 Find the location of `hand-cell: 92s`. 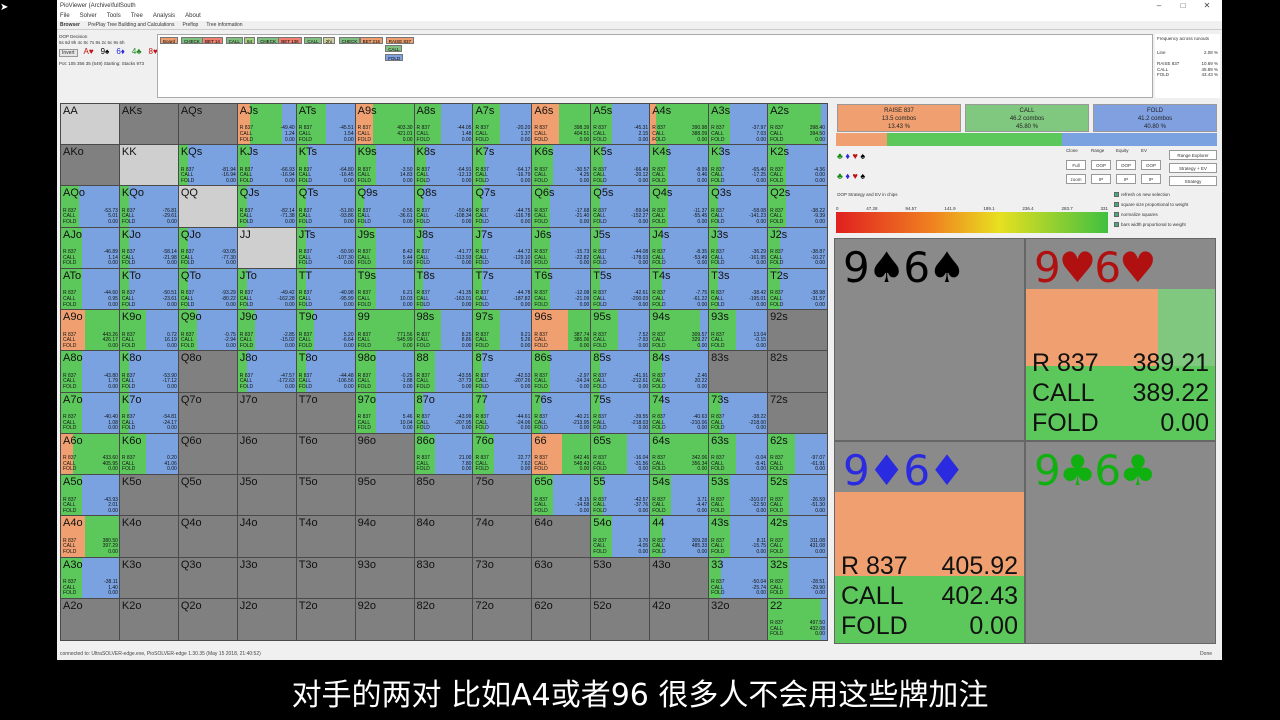

hand-cell: 92s is located at coordinates (797, 331).